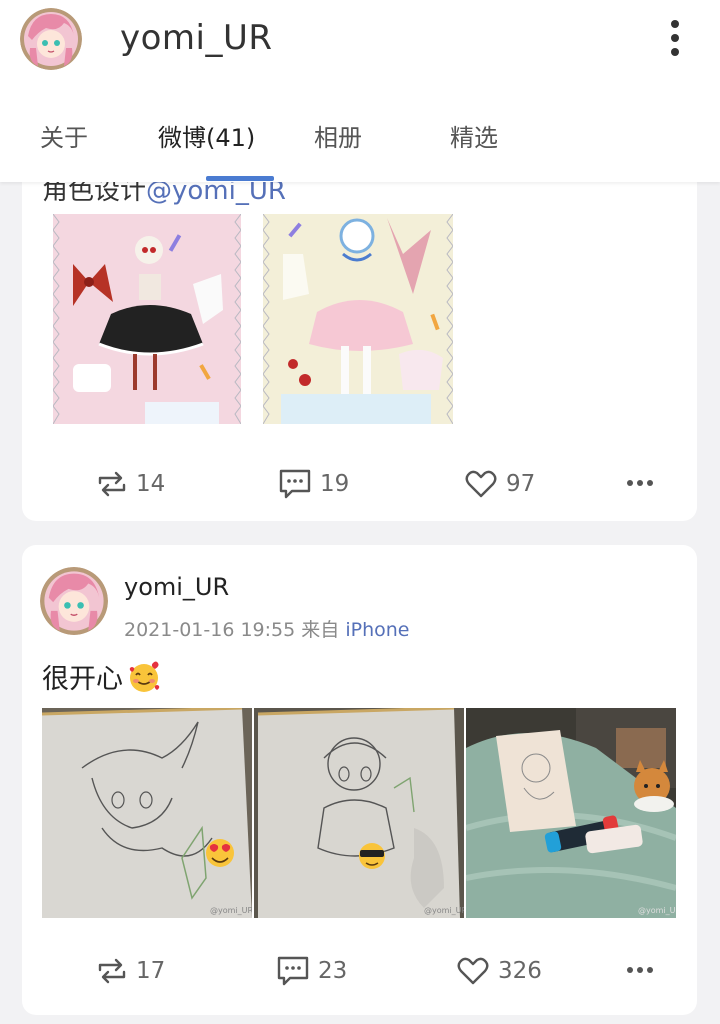 This screenshot has width=720, height=1024. I want to click on post-text-body: 很开心, so click(82, 679).